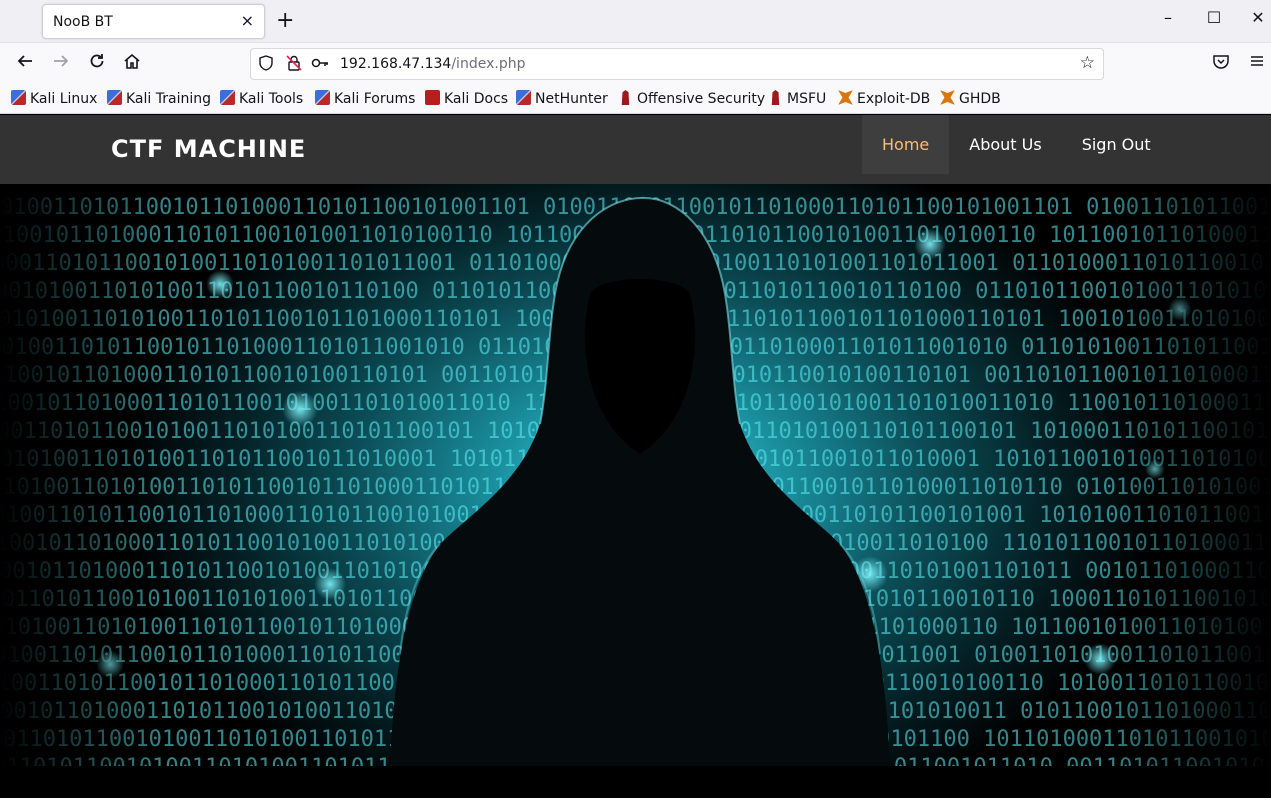  Describe the element at coordinates (294, 64) in the screenshot. I see `insecure-lock-icon` at that location.